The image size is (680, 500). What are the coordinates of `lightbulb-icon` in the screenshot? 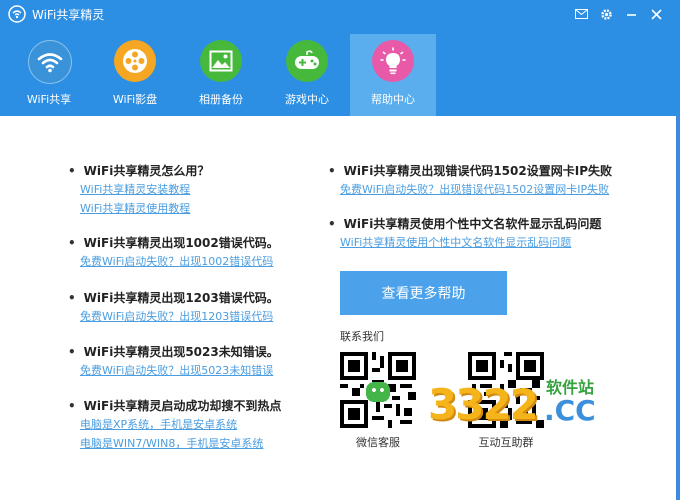 It's located at (393, 61).